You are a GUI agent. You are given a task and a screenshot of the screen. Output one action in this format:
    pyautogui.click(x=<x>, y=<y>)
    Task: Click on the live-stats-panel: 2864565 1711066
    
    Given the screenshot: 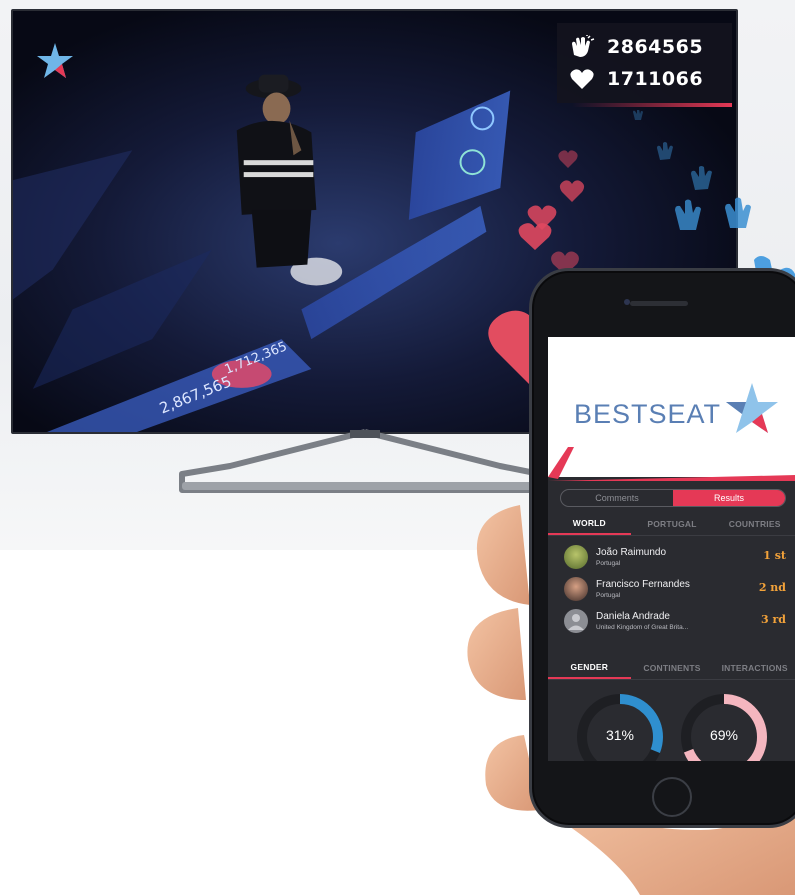 What is the action you would take?
    pyautogui.click(x=644, y=65)
    